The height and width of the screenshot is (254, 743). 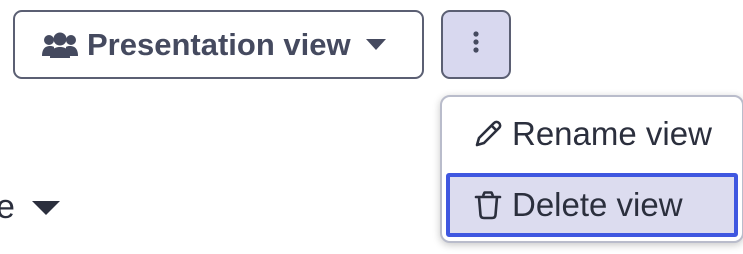 I want to click on view-selector-label: Presentation view, so click(x=219, y=44).